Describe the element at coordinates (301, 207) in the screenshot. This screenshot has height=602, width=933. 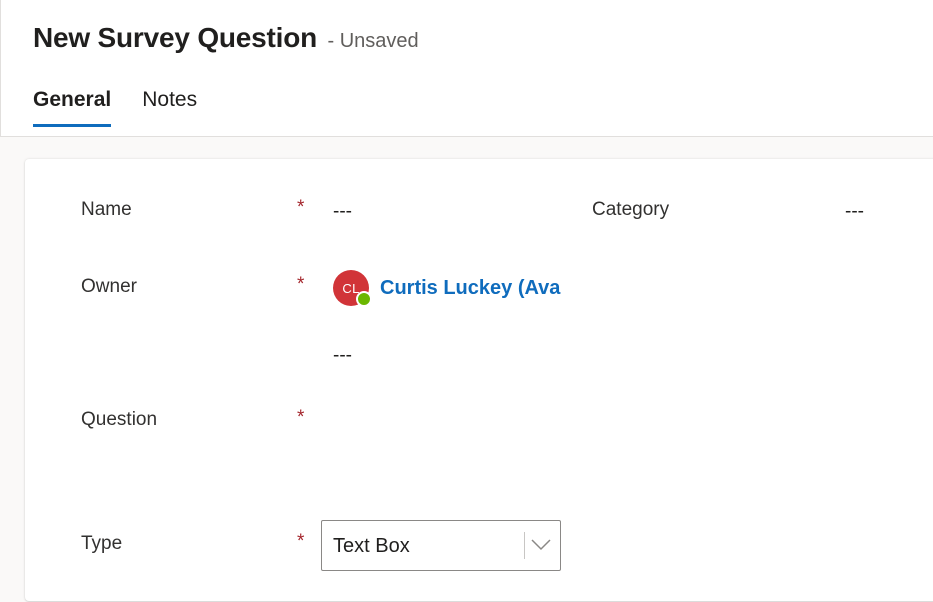
I see `name-required-marker: *` at that location.